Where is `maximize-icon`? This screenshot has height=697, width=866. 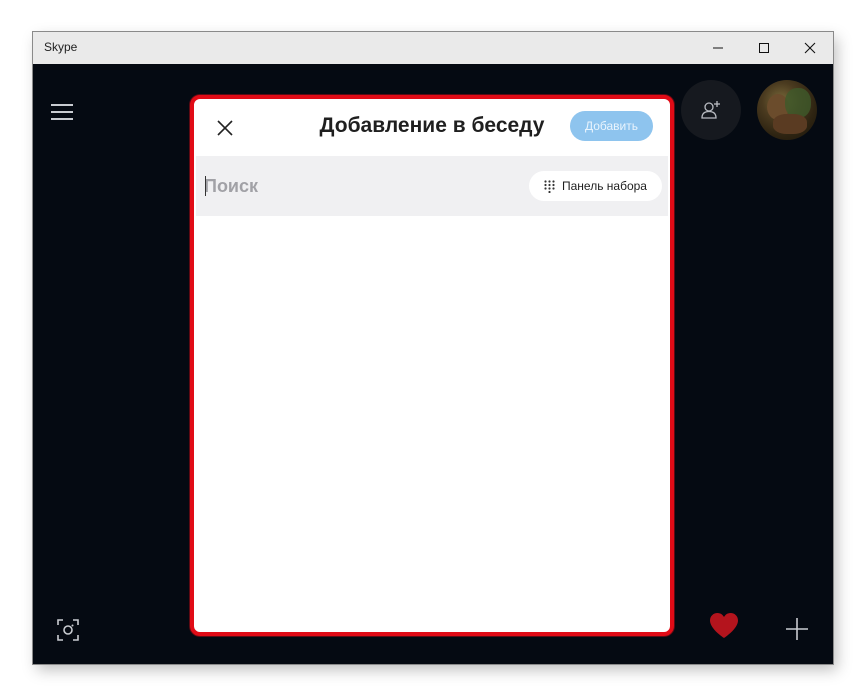
maximize-icon is located at coordinates (764, 48).